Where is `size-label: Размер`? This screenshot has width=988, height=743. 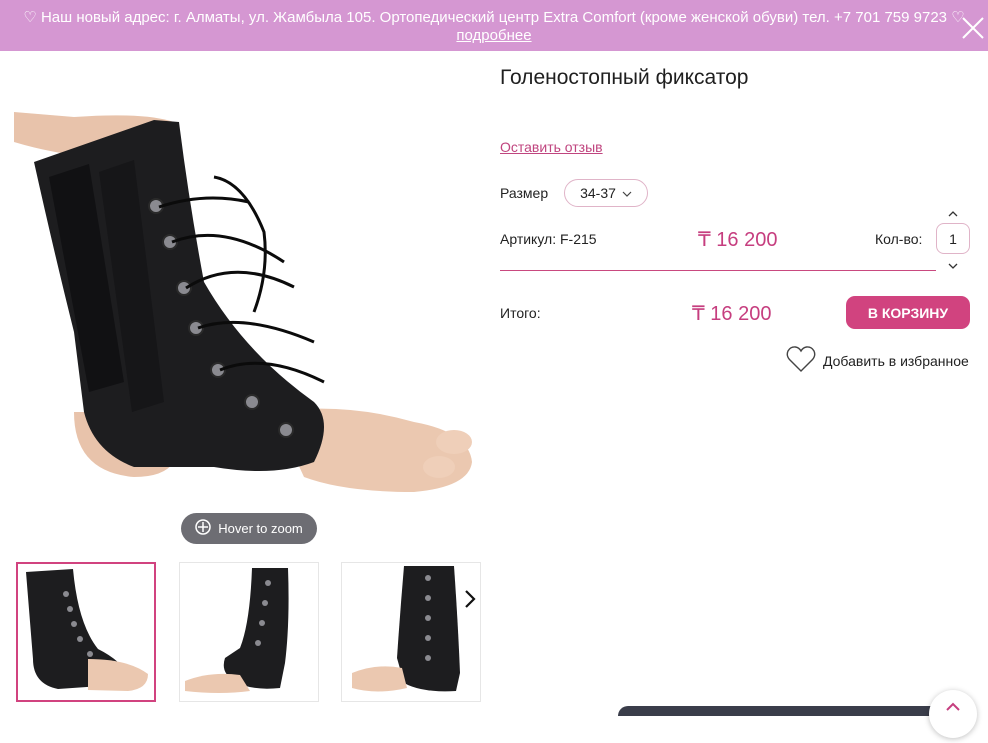 size-label: Размер is located at coordinates (524, 193).